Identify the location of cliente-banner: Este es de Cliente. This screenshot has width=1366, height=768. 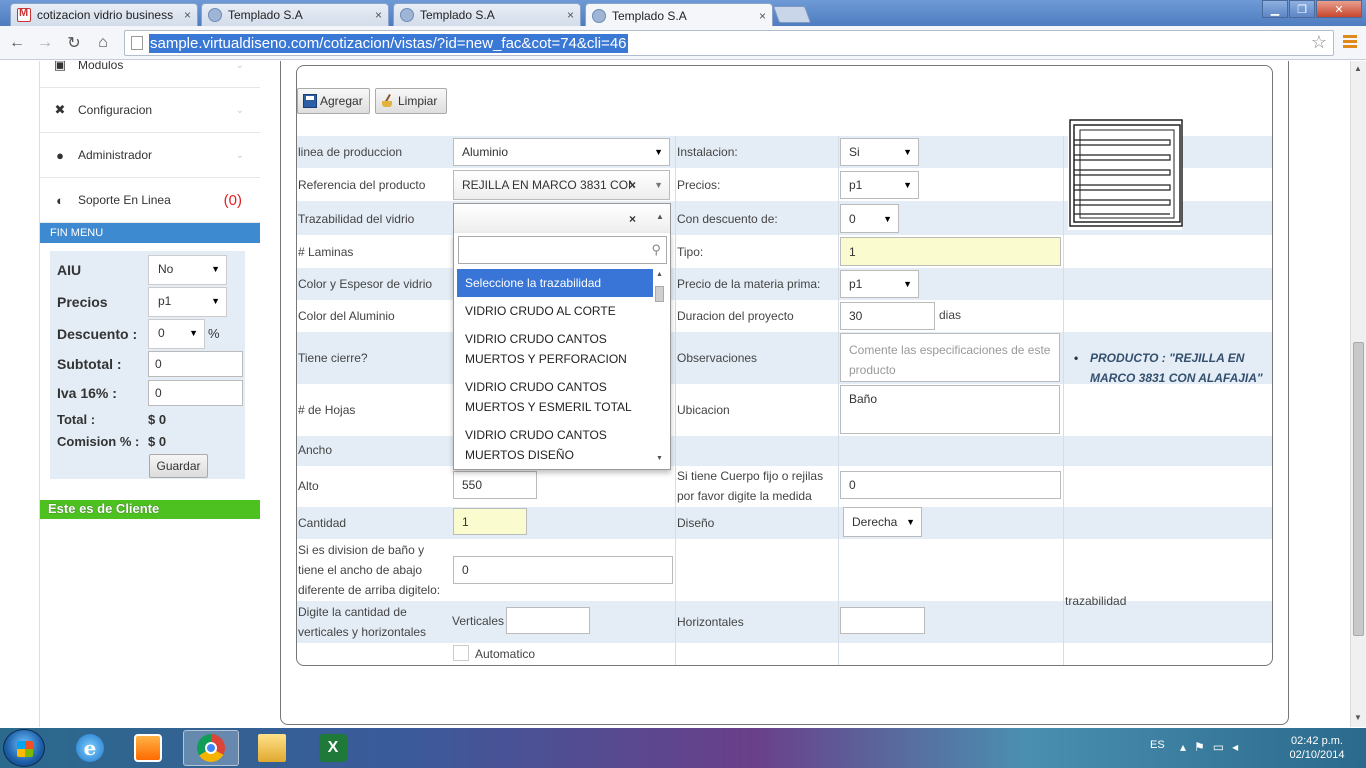
(150, 509).